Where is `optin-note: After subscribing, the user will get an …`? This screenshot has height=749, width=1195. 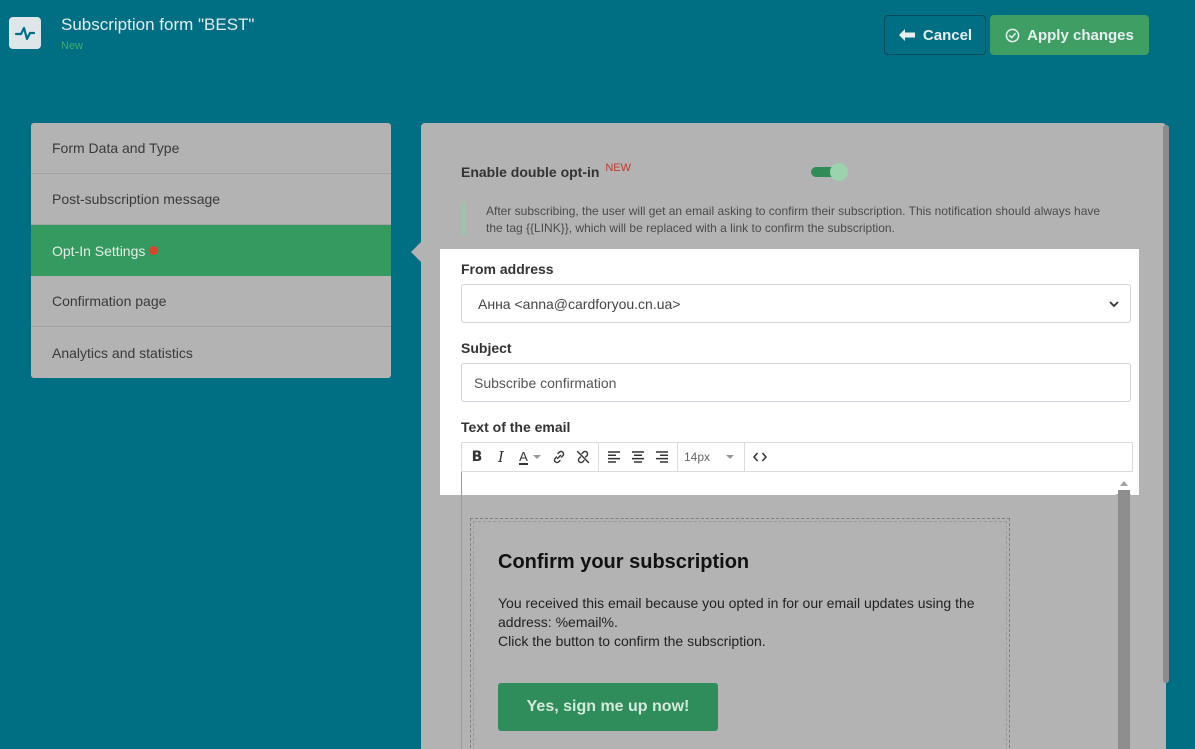 optin-note: After subscribing, the user will get an … is located at coordinates (793, 219).